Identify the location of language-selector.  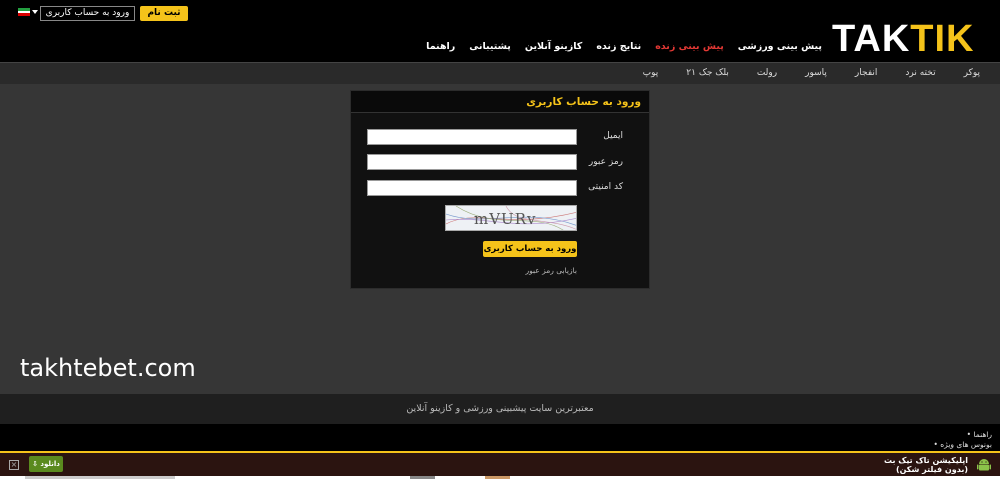
(23, 13).